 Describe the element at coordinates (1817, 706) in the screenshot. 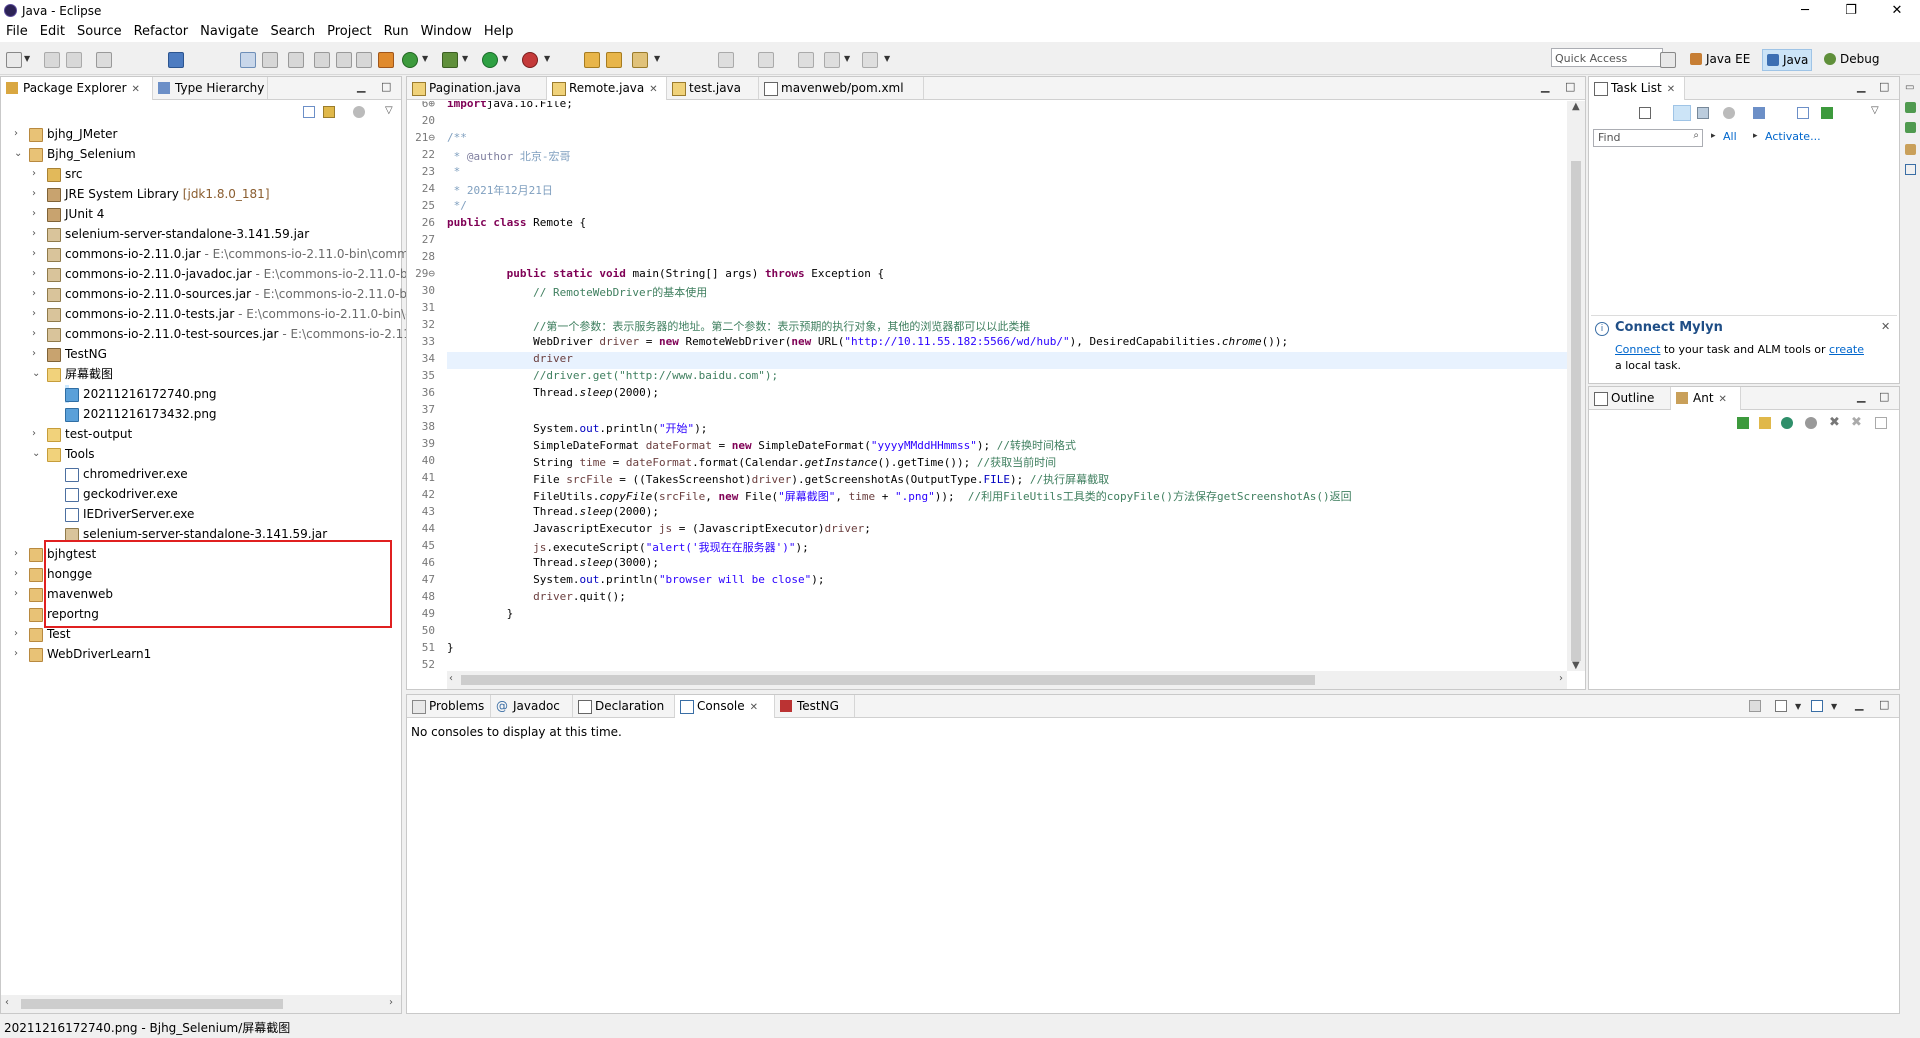

I see `open-console-icon` at that location.